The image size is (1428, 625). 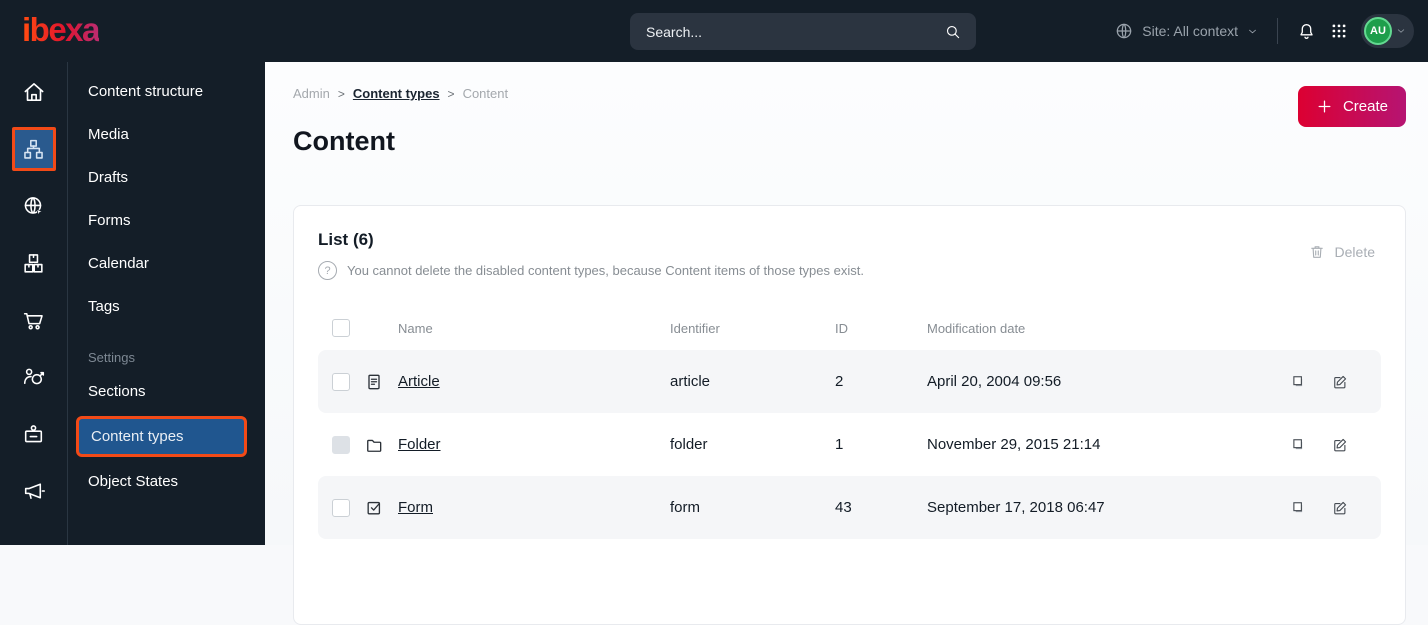 I want to click on menu-item-label: Calendar, so click(x=118, y=263).